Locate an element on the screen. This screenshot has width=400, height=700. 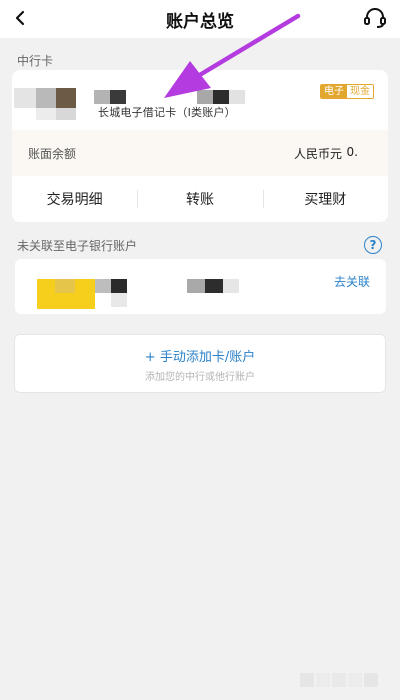
unlinked-account-row: 去关联 is located at coordinates (200, 286).